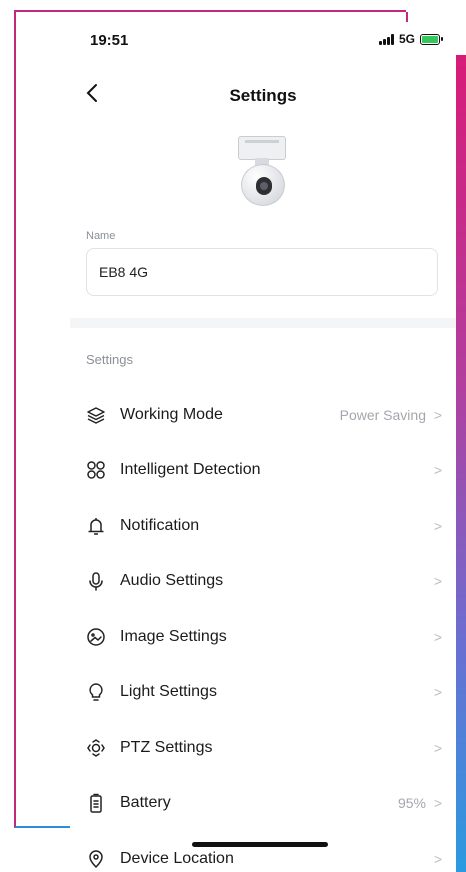  I want to click on grid-icon, so click(96, 470).